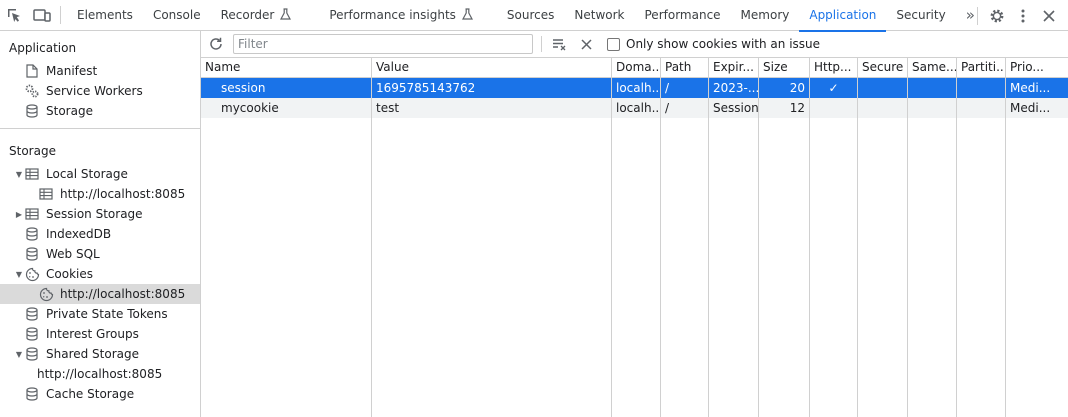  I want to click on sidebar-item-cookies-origin: http://localhost:8085, so click(100, 294).